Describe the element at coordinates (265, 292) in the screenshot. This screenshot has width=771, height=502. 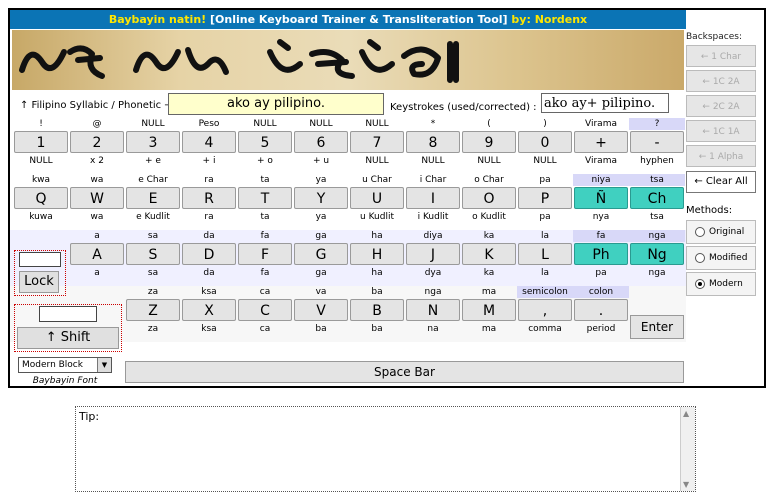
I see `key-shift-label: ca` at that location.